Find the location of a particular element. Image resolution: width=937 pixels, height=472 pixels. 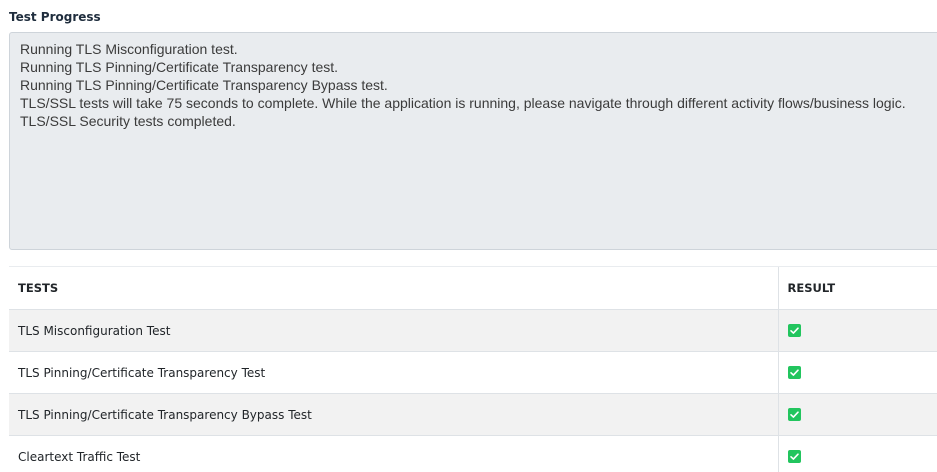

table-row: TLS Misconfiguration Test is located at coordinates (473, 330).